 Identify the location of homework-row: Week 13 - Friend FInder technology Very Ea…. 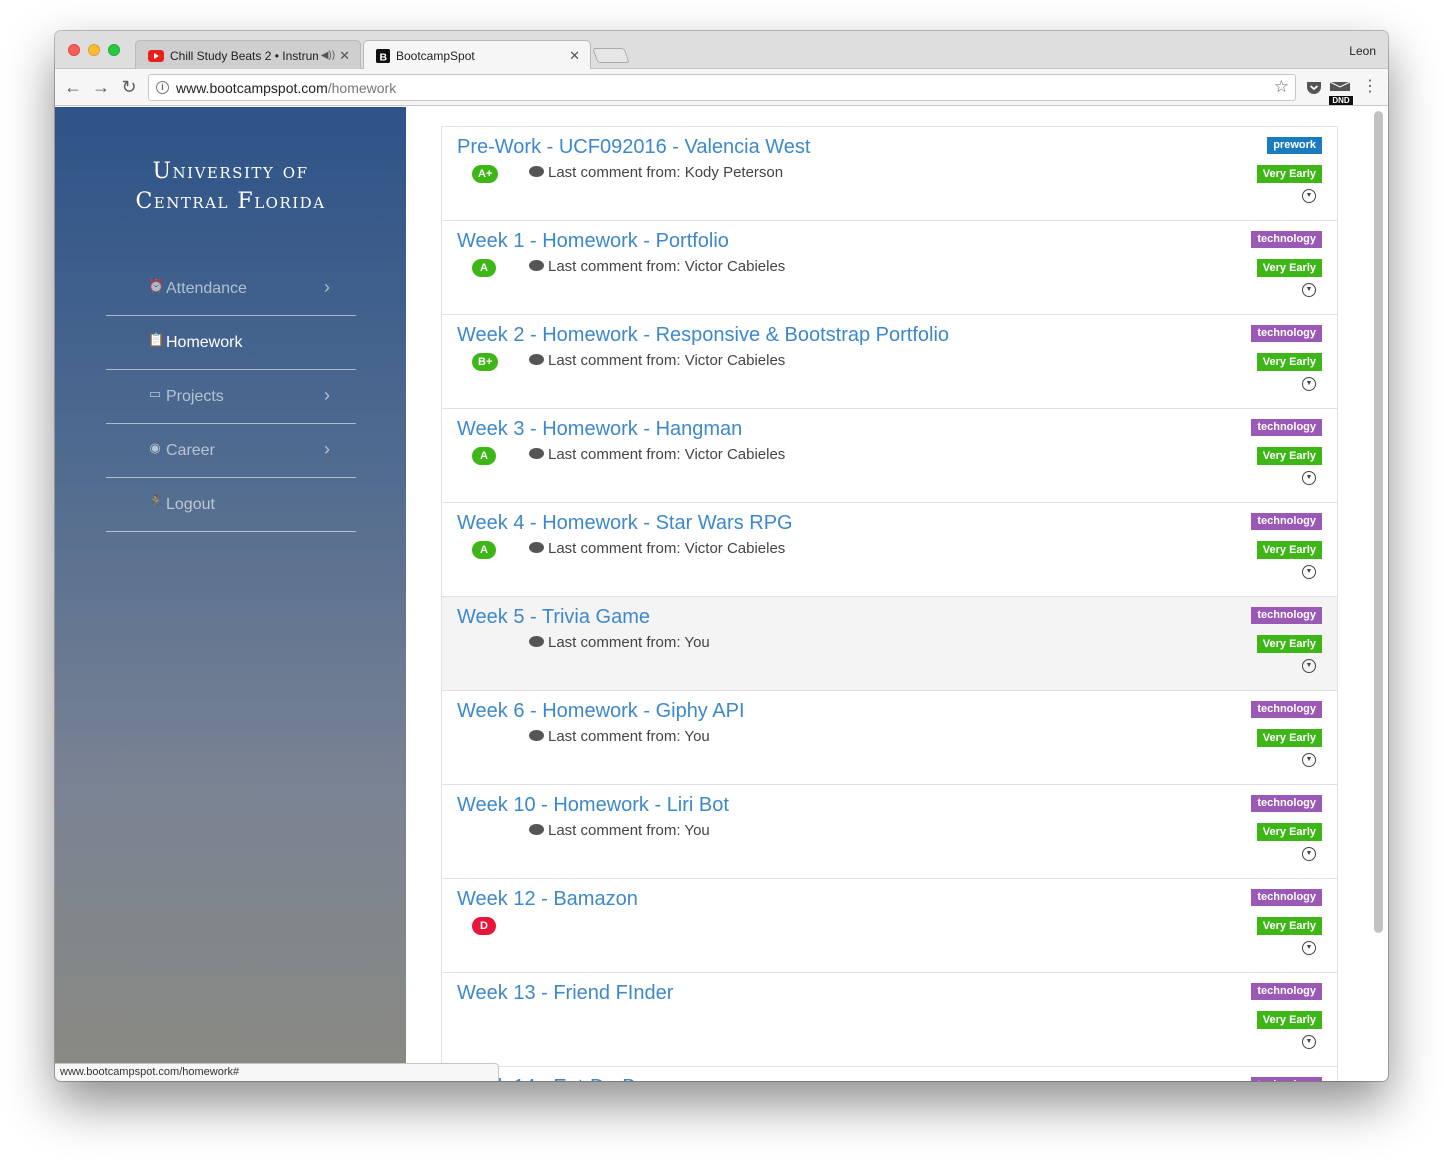
(889, 1020).